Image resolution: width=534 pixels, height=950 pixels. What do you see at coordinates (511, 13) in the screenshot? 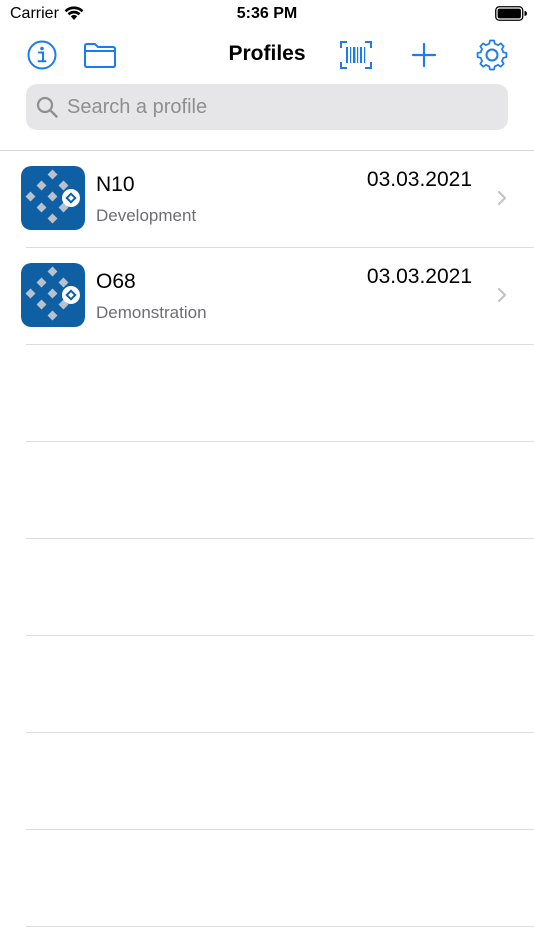
I see `battery-icon` at bounding box center [511, 13].